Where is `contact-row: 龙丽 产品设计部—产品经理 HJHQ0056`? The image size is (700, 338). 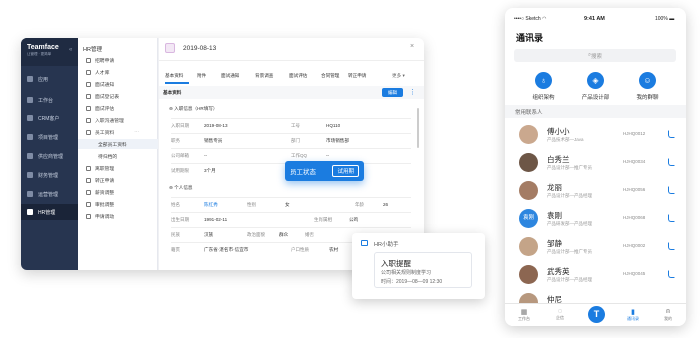 contact-row: 龙丽 产品设计部—产品经理 HJHQ0056 is located at coordinates (595, 191).